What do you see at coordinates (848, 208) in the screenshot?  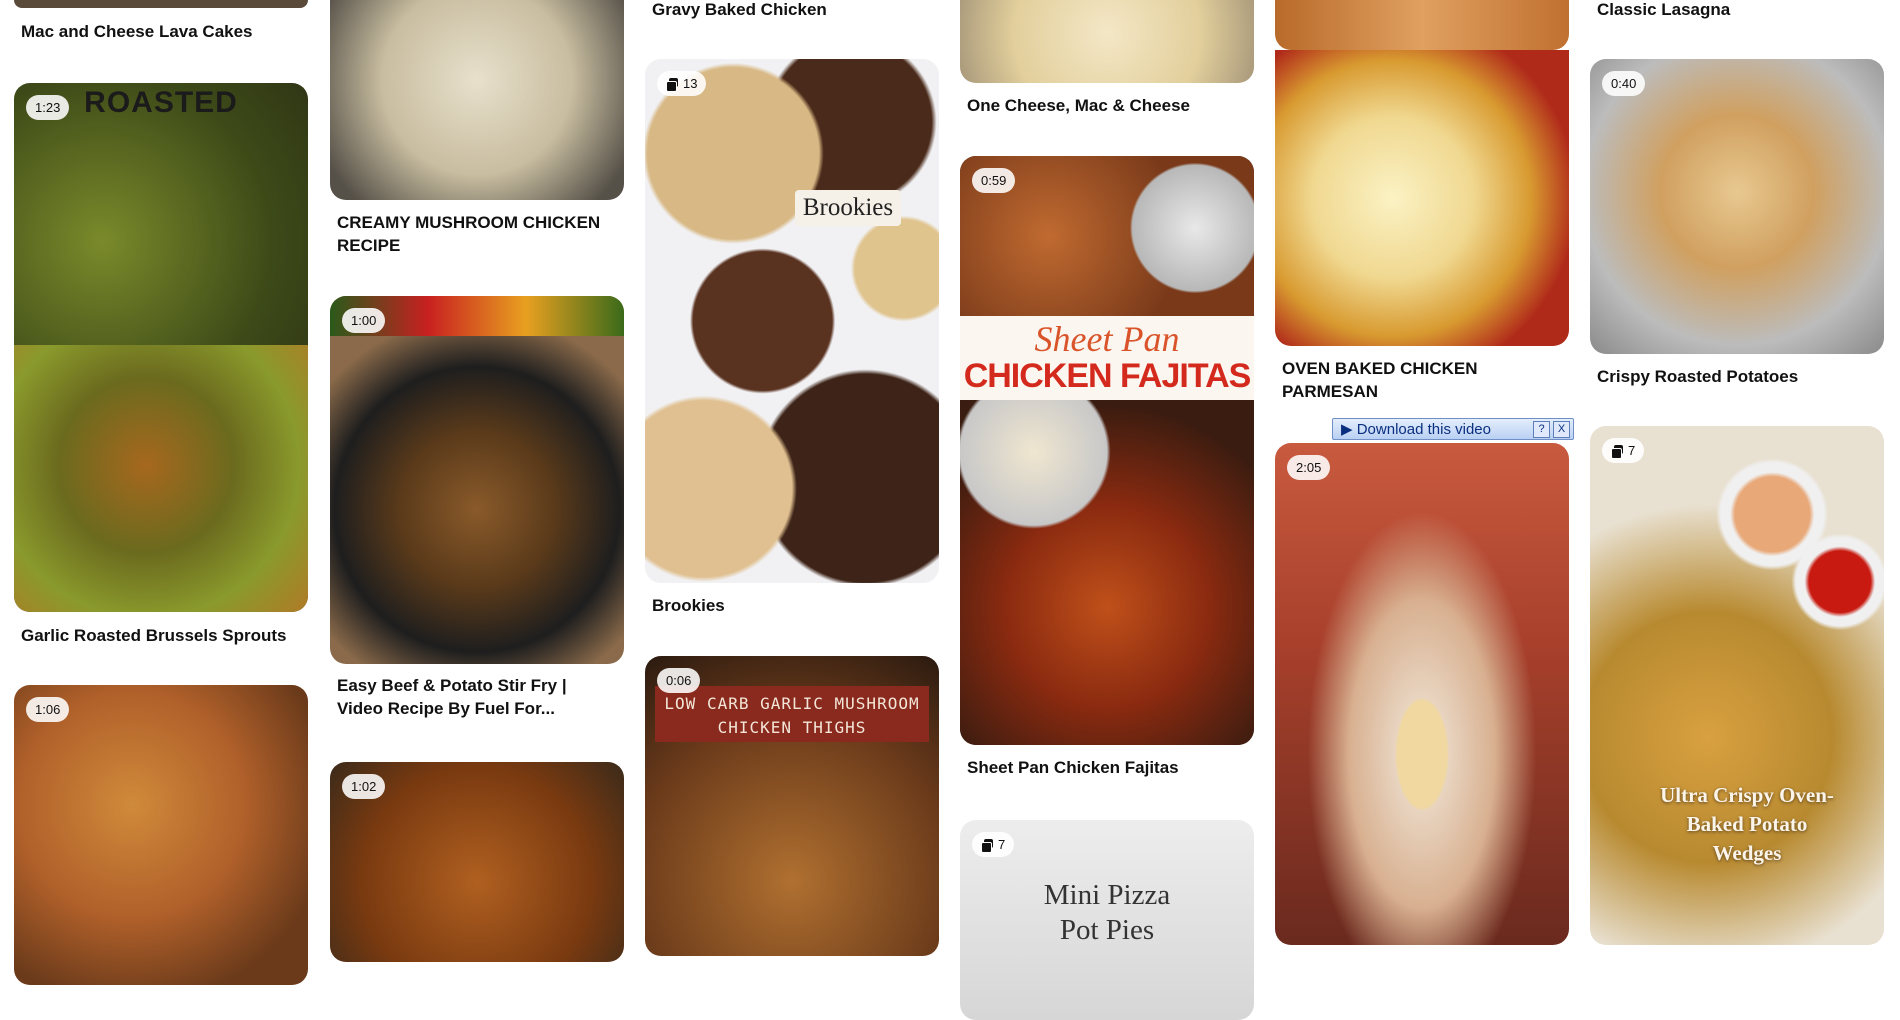 I see `overlay-text: Brookies` at bounding box center [848, 208].